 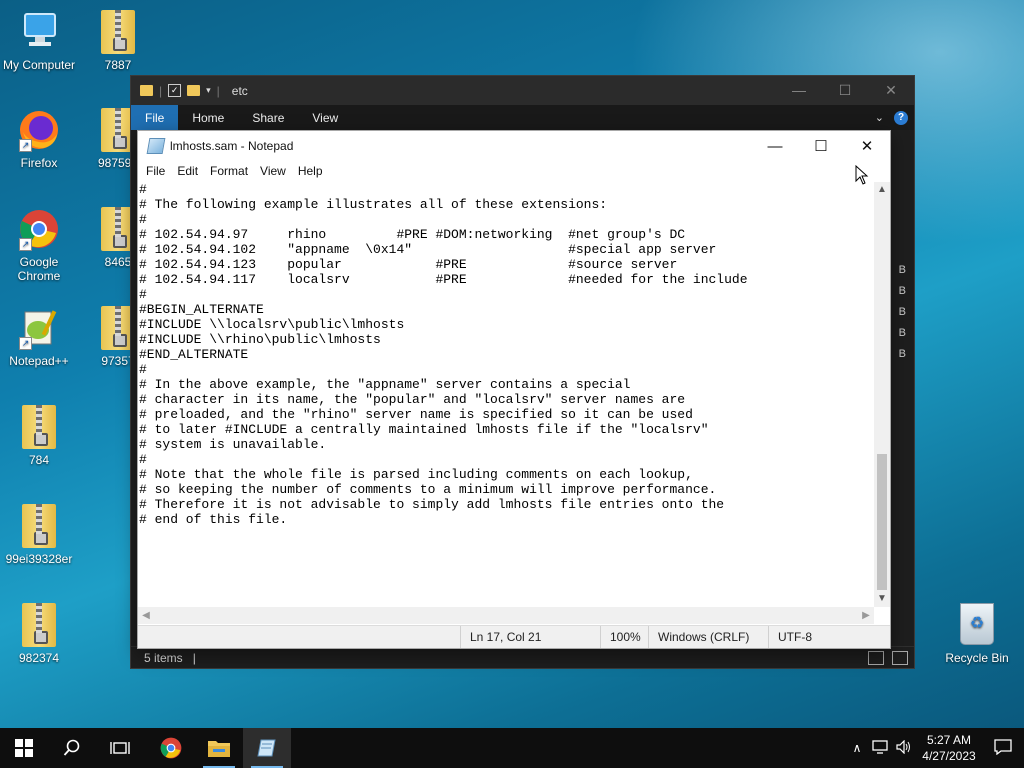 I want to click on system-tray: ∧ 5:27 AM 4/27/2023, so click(x=935, y=748).